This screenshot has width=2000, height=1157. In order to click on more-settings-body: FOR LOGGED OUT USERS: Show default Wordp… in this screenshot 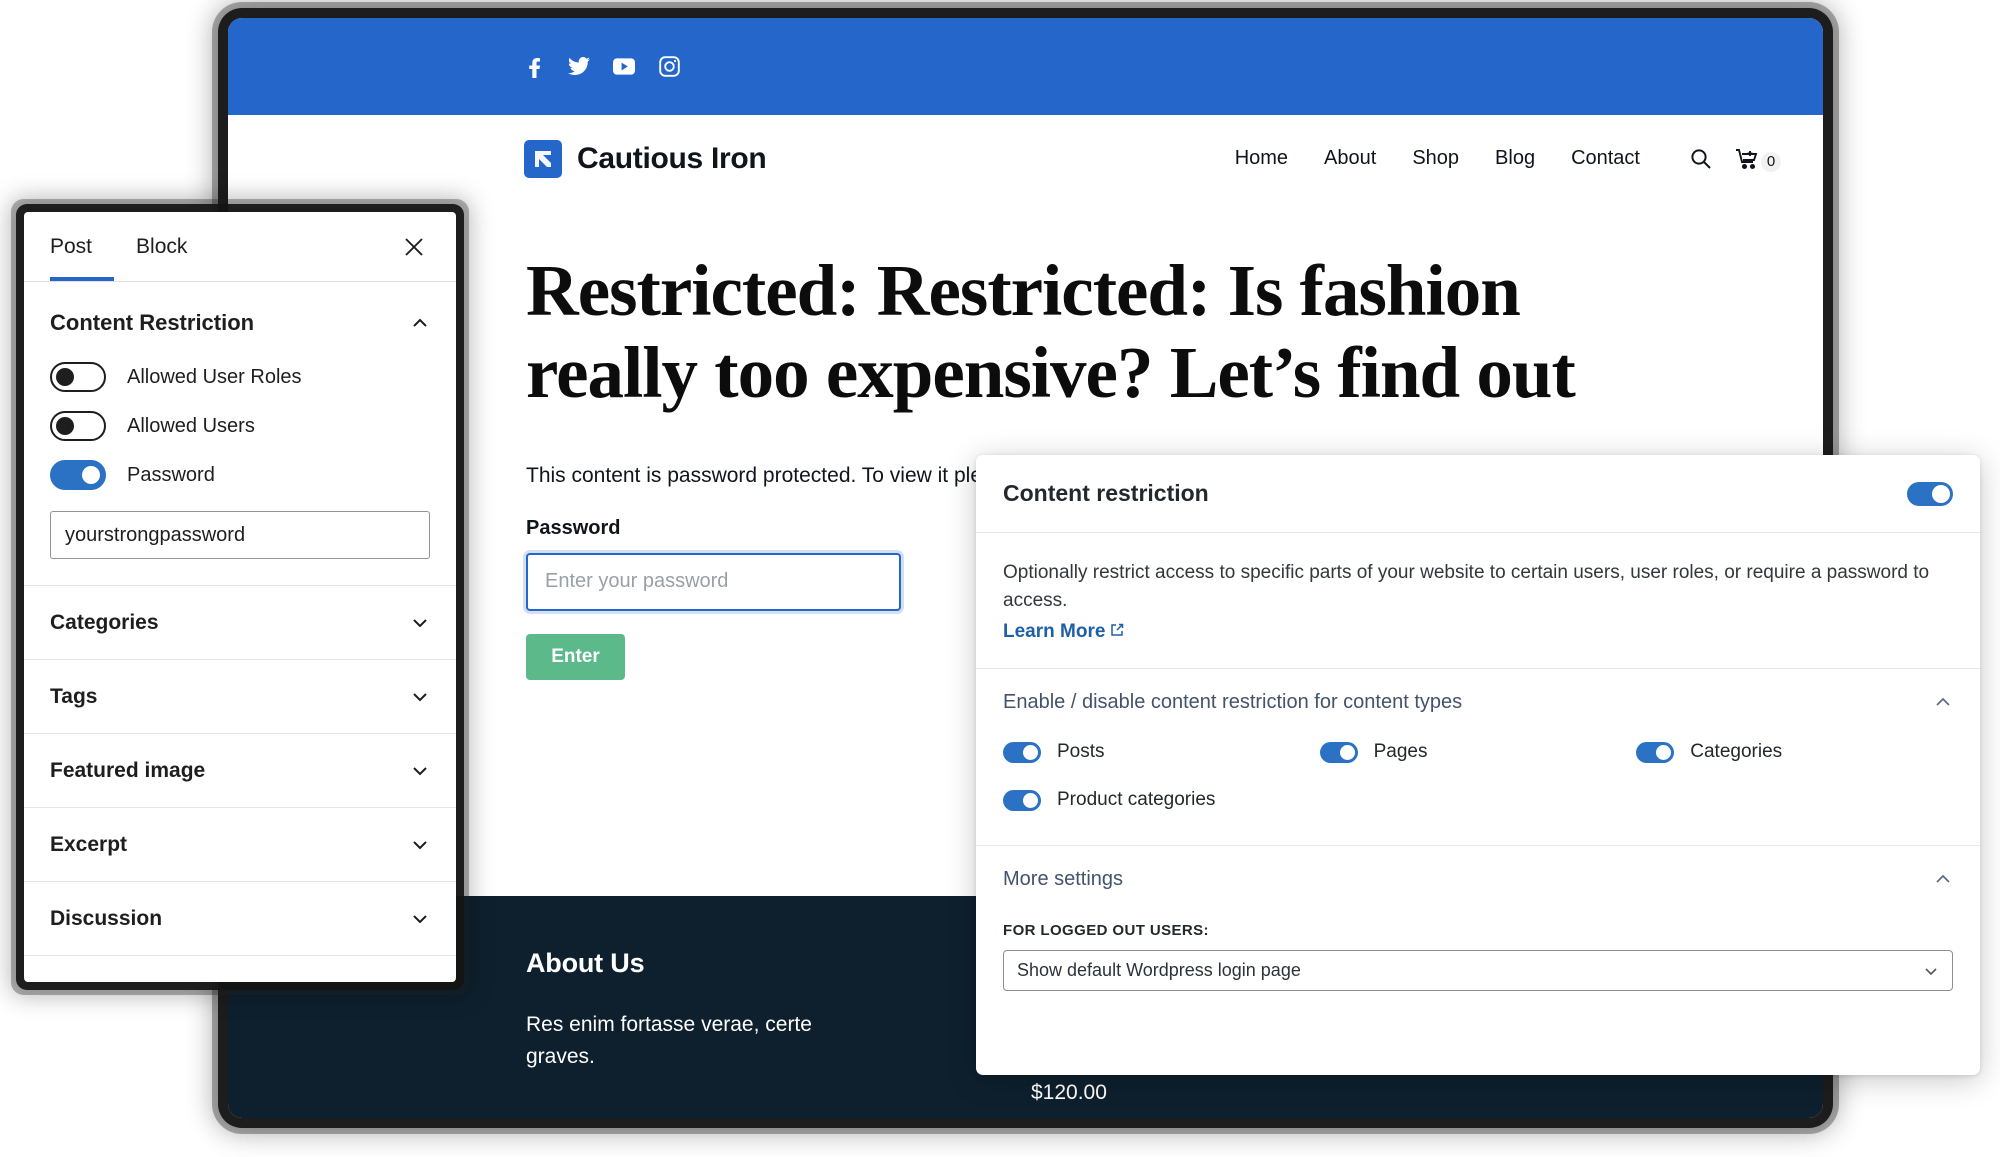, I will do `click(1478, 952)`.